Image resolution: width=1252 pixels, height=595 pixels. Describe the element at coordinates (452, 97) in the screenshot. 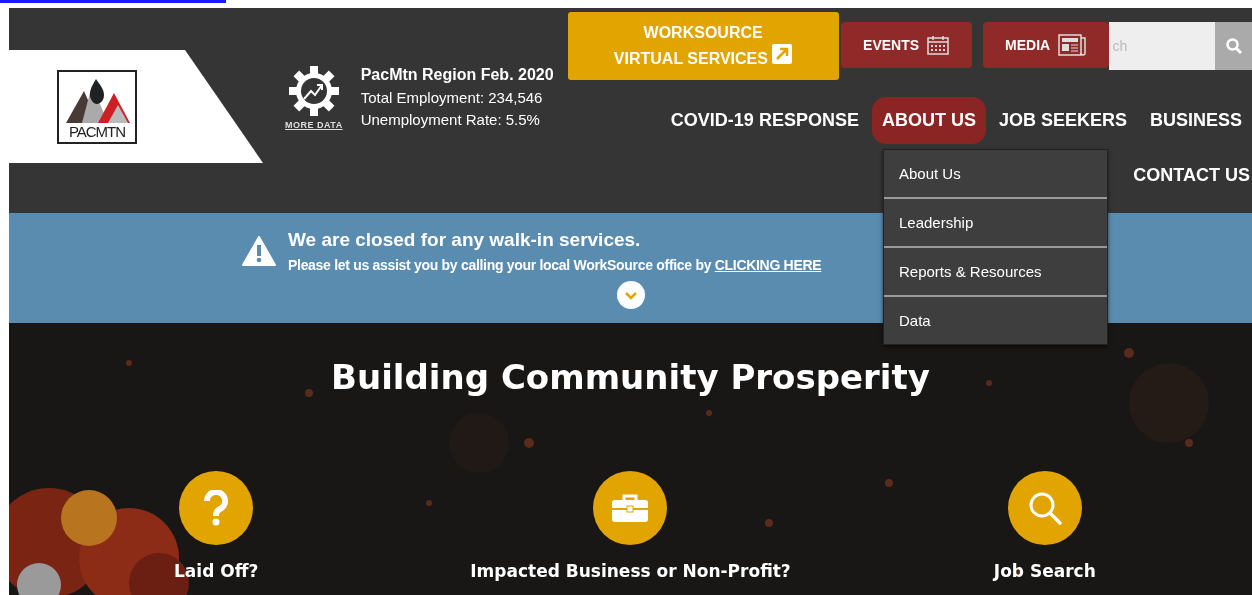

I see `stat-line: Total Employment: 234,546` at that location.